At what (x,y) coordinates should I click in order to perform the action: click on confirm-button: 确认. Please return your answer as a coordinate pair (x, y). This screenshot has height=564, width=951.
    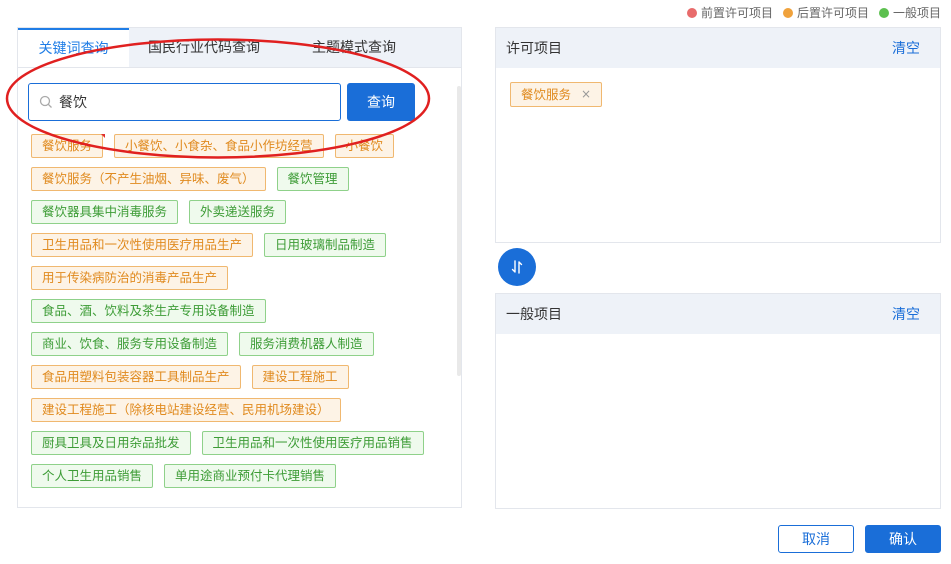
    Looking at the image, I should click on (903, 539).